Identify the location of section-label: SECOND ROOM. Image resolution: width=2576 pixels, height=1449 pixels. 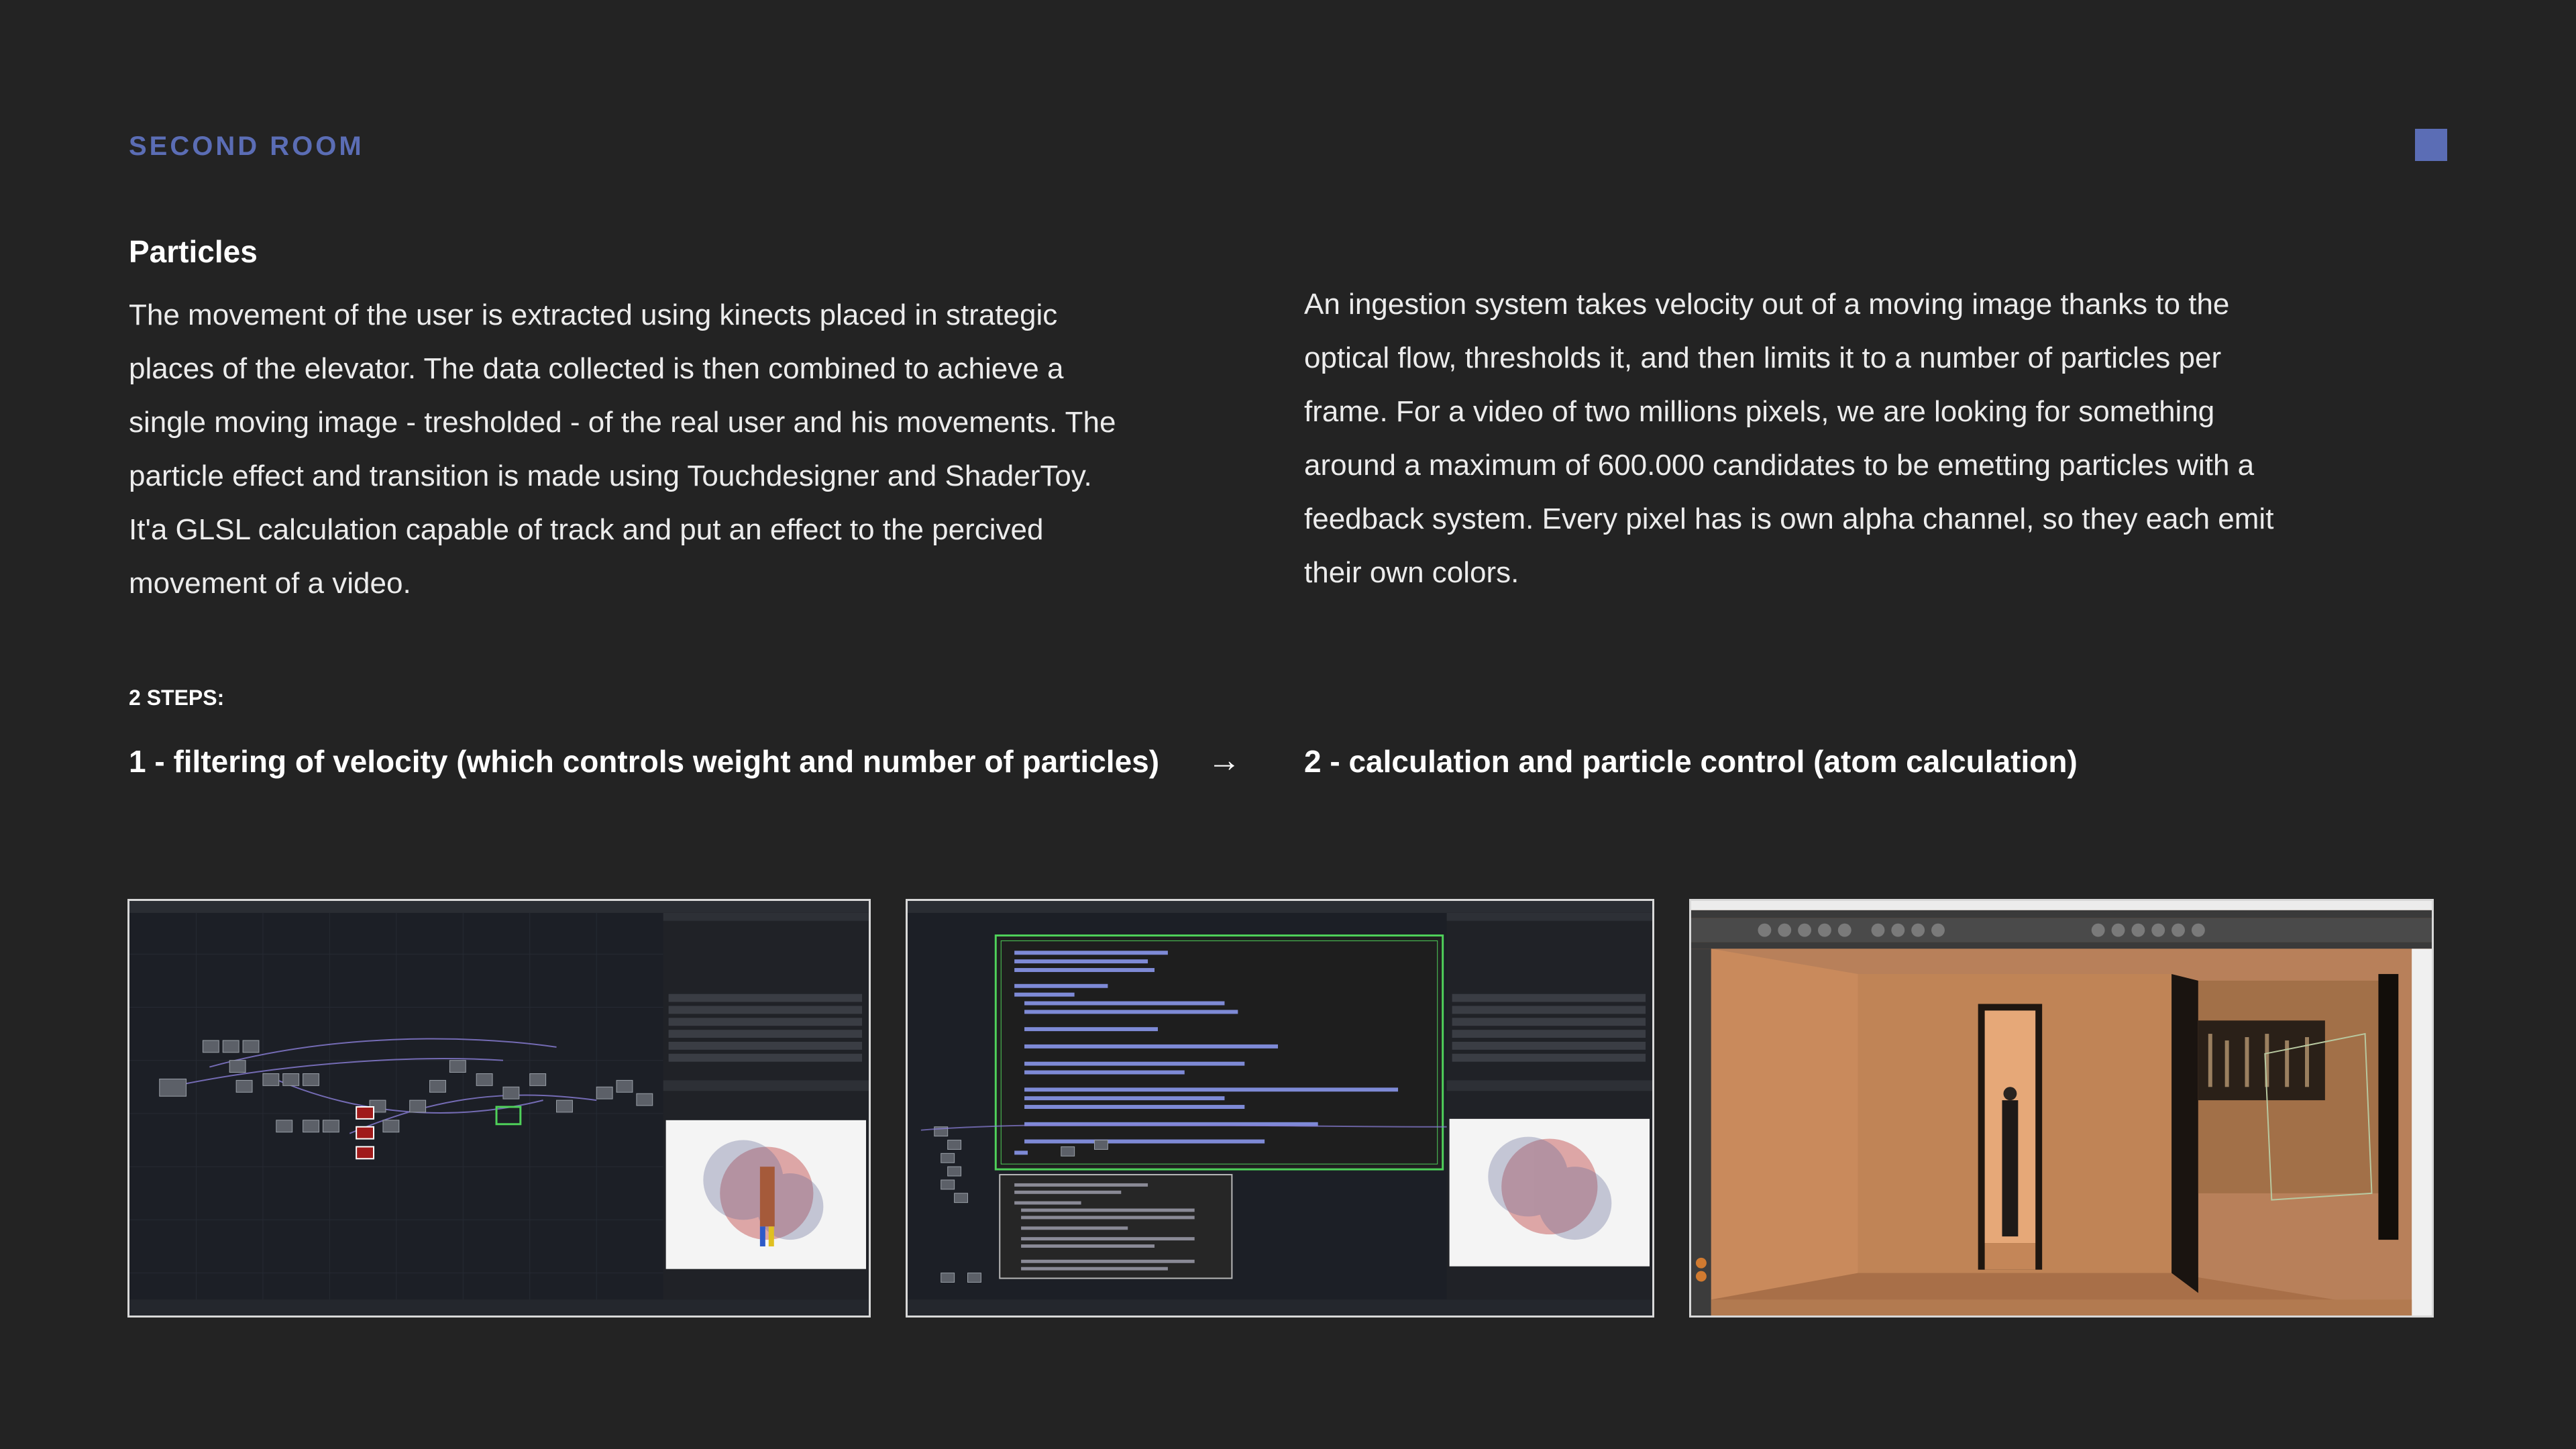
(246, 146).